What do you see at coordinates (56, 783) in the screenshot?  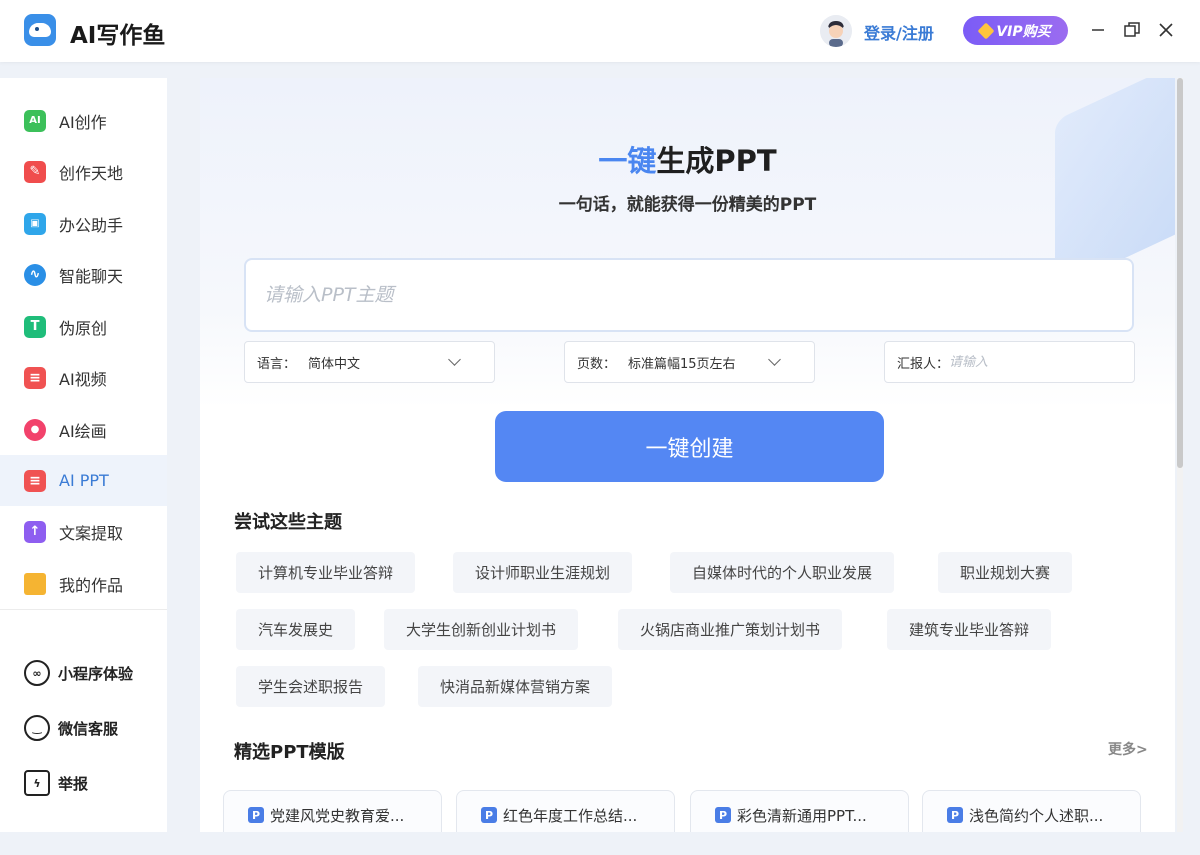 I see `report-link: ϟ 举报` at bounding box center [56, 783].